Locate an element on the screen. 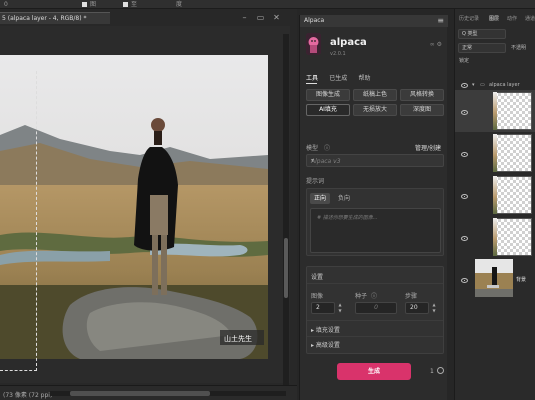 Image resolution: width=535 pixels, height=400 pixels. tool-style-transfer-button: 风格转换 is located at coordinates (422, 95).